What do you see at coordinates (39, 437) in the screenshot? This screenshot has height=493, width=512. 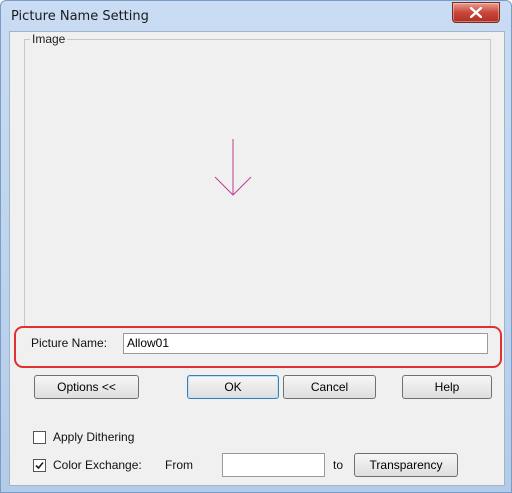 I see `apply-dithering-checkbox` at bounding box center [39, 437].